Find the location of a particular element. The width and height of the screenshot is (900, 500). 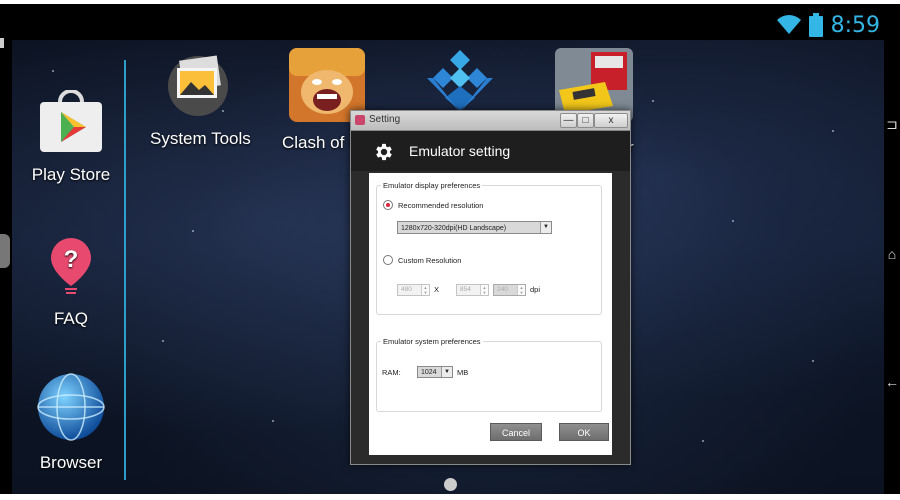

battery-icon is located at coordinates (815, 25).